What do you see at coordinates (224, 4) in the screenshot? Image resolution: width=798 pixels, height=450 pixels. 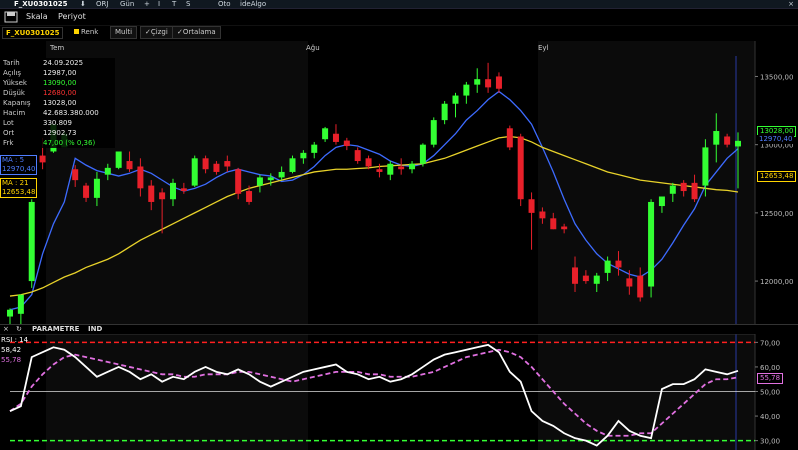 I see `topbar-item-oto: Oto` at bounding box center [224, 4].